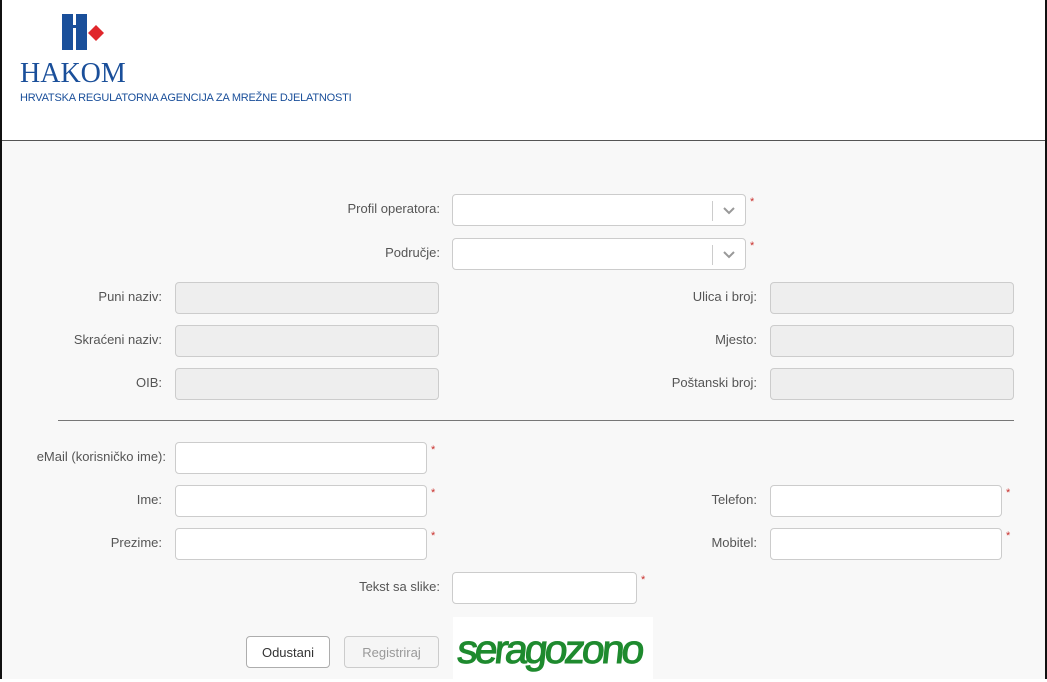 Image resolution: width=1047 pixels, height=682 pixels. Describe the element at coordinates (736, 339) in the screenshot. I see `mjesto-label: Mjesto:` at that location.